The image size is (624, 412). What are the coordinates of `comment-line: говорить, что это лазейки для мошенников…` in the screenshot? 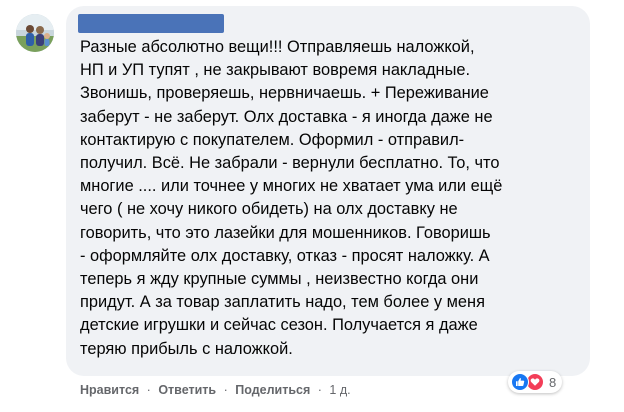 It's located at (285, 232).